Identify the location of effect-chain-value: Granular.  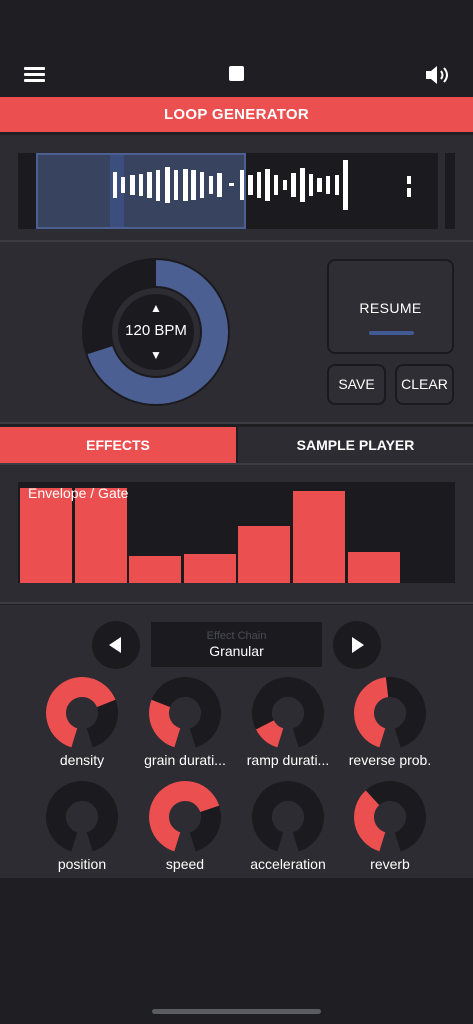
(236, 651).